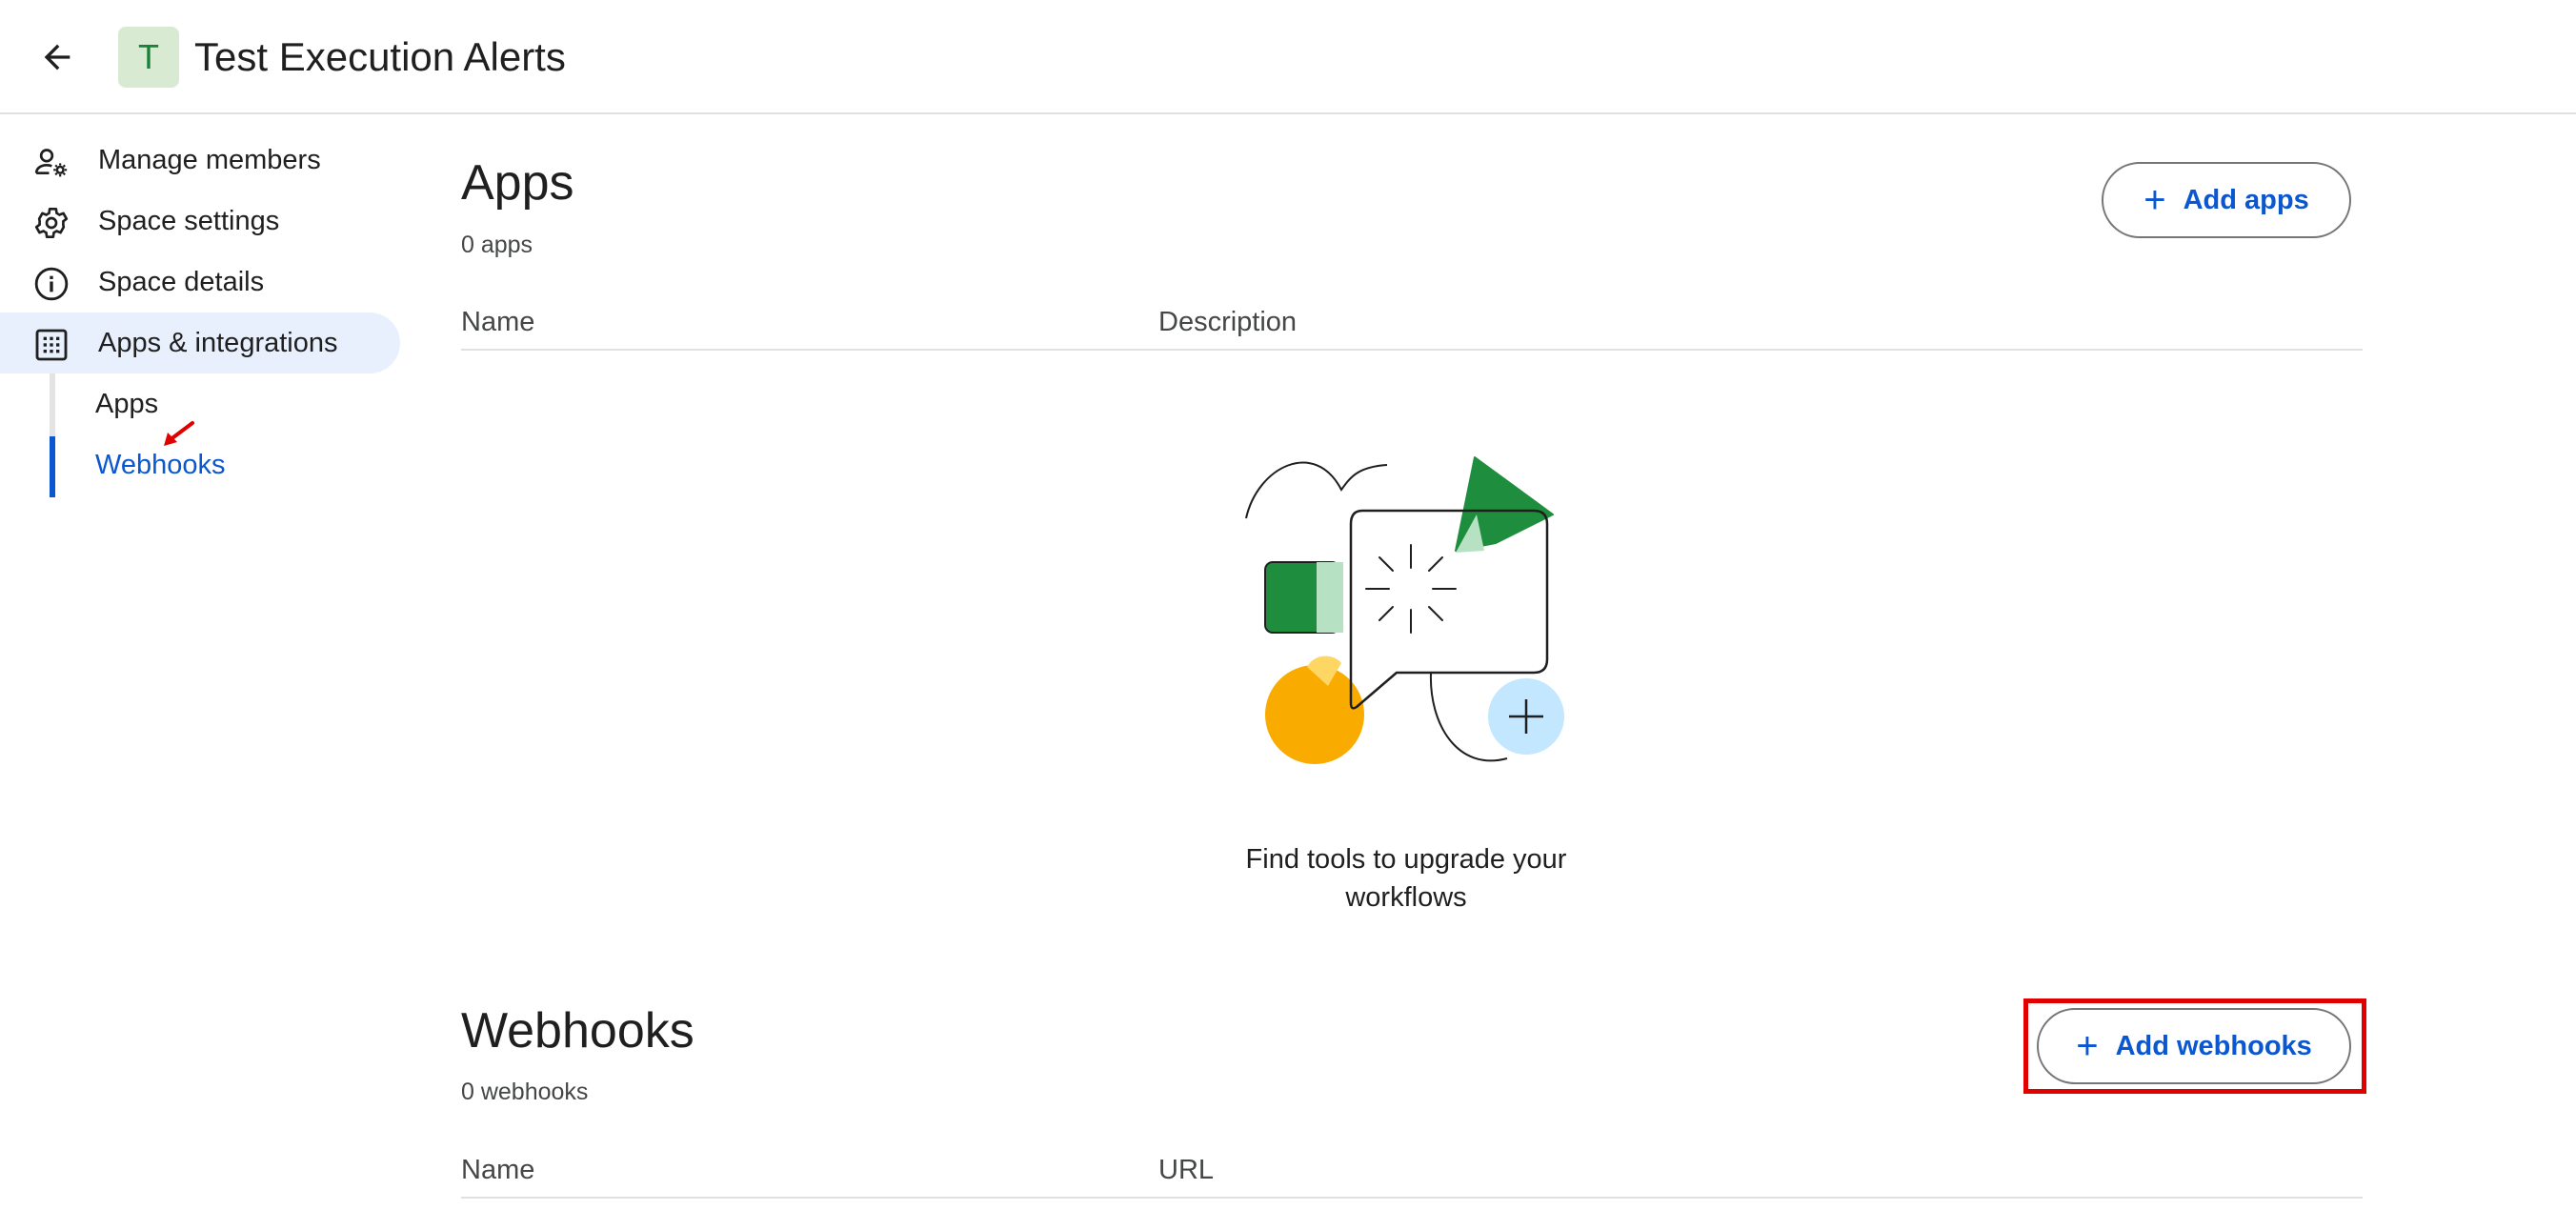 This screenshot has height=1210, width=2576. I want to click on apps-column-name: Name, so click(498, 322).